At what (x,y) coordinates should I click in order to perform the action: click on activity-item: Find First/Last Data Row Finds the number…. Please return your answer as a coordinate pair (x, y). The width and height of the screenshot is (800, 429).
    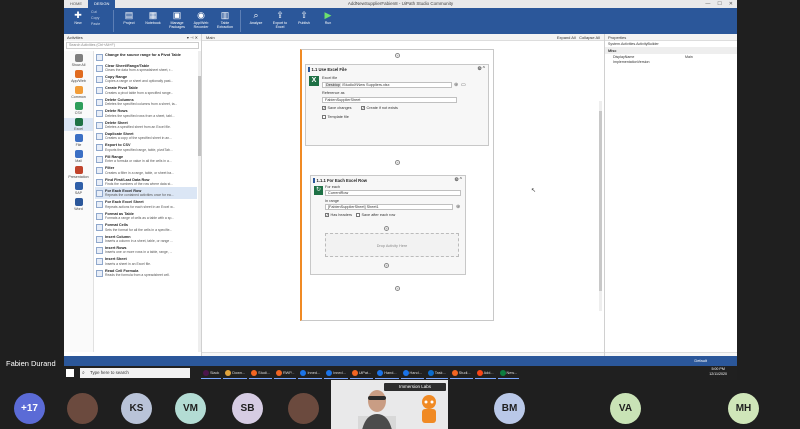
    Looking at the image, I should click on (146, 181).